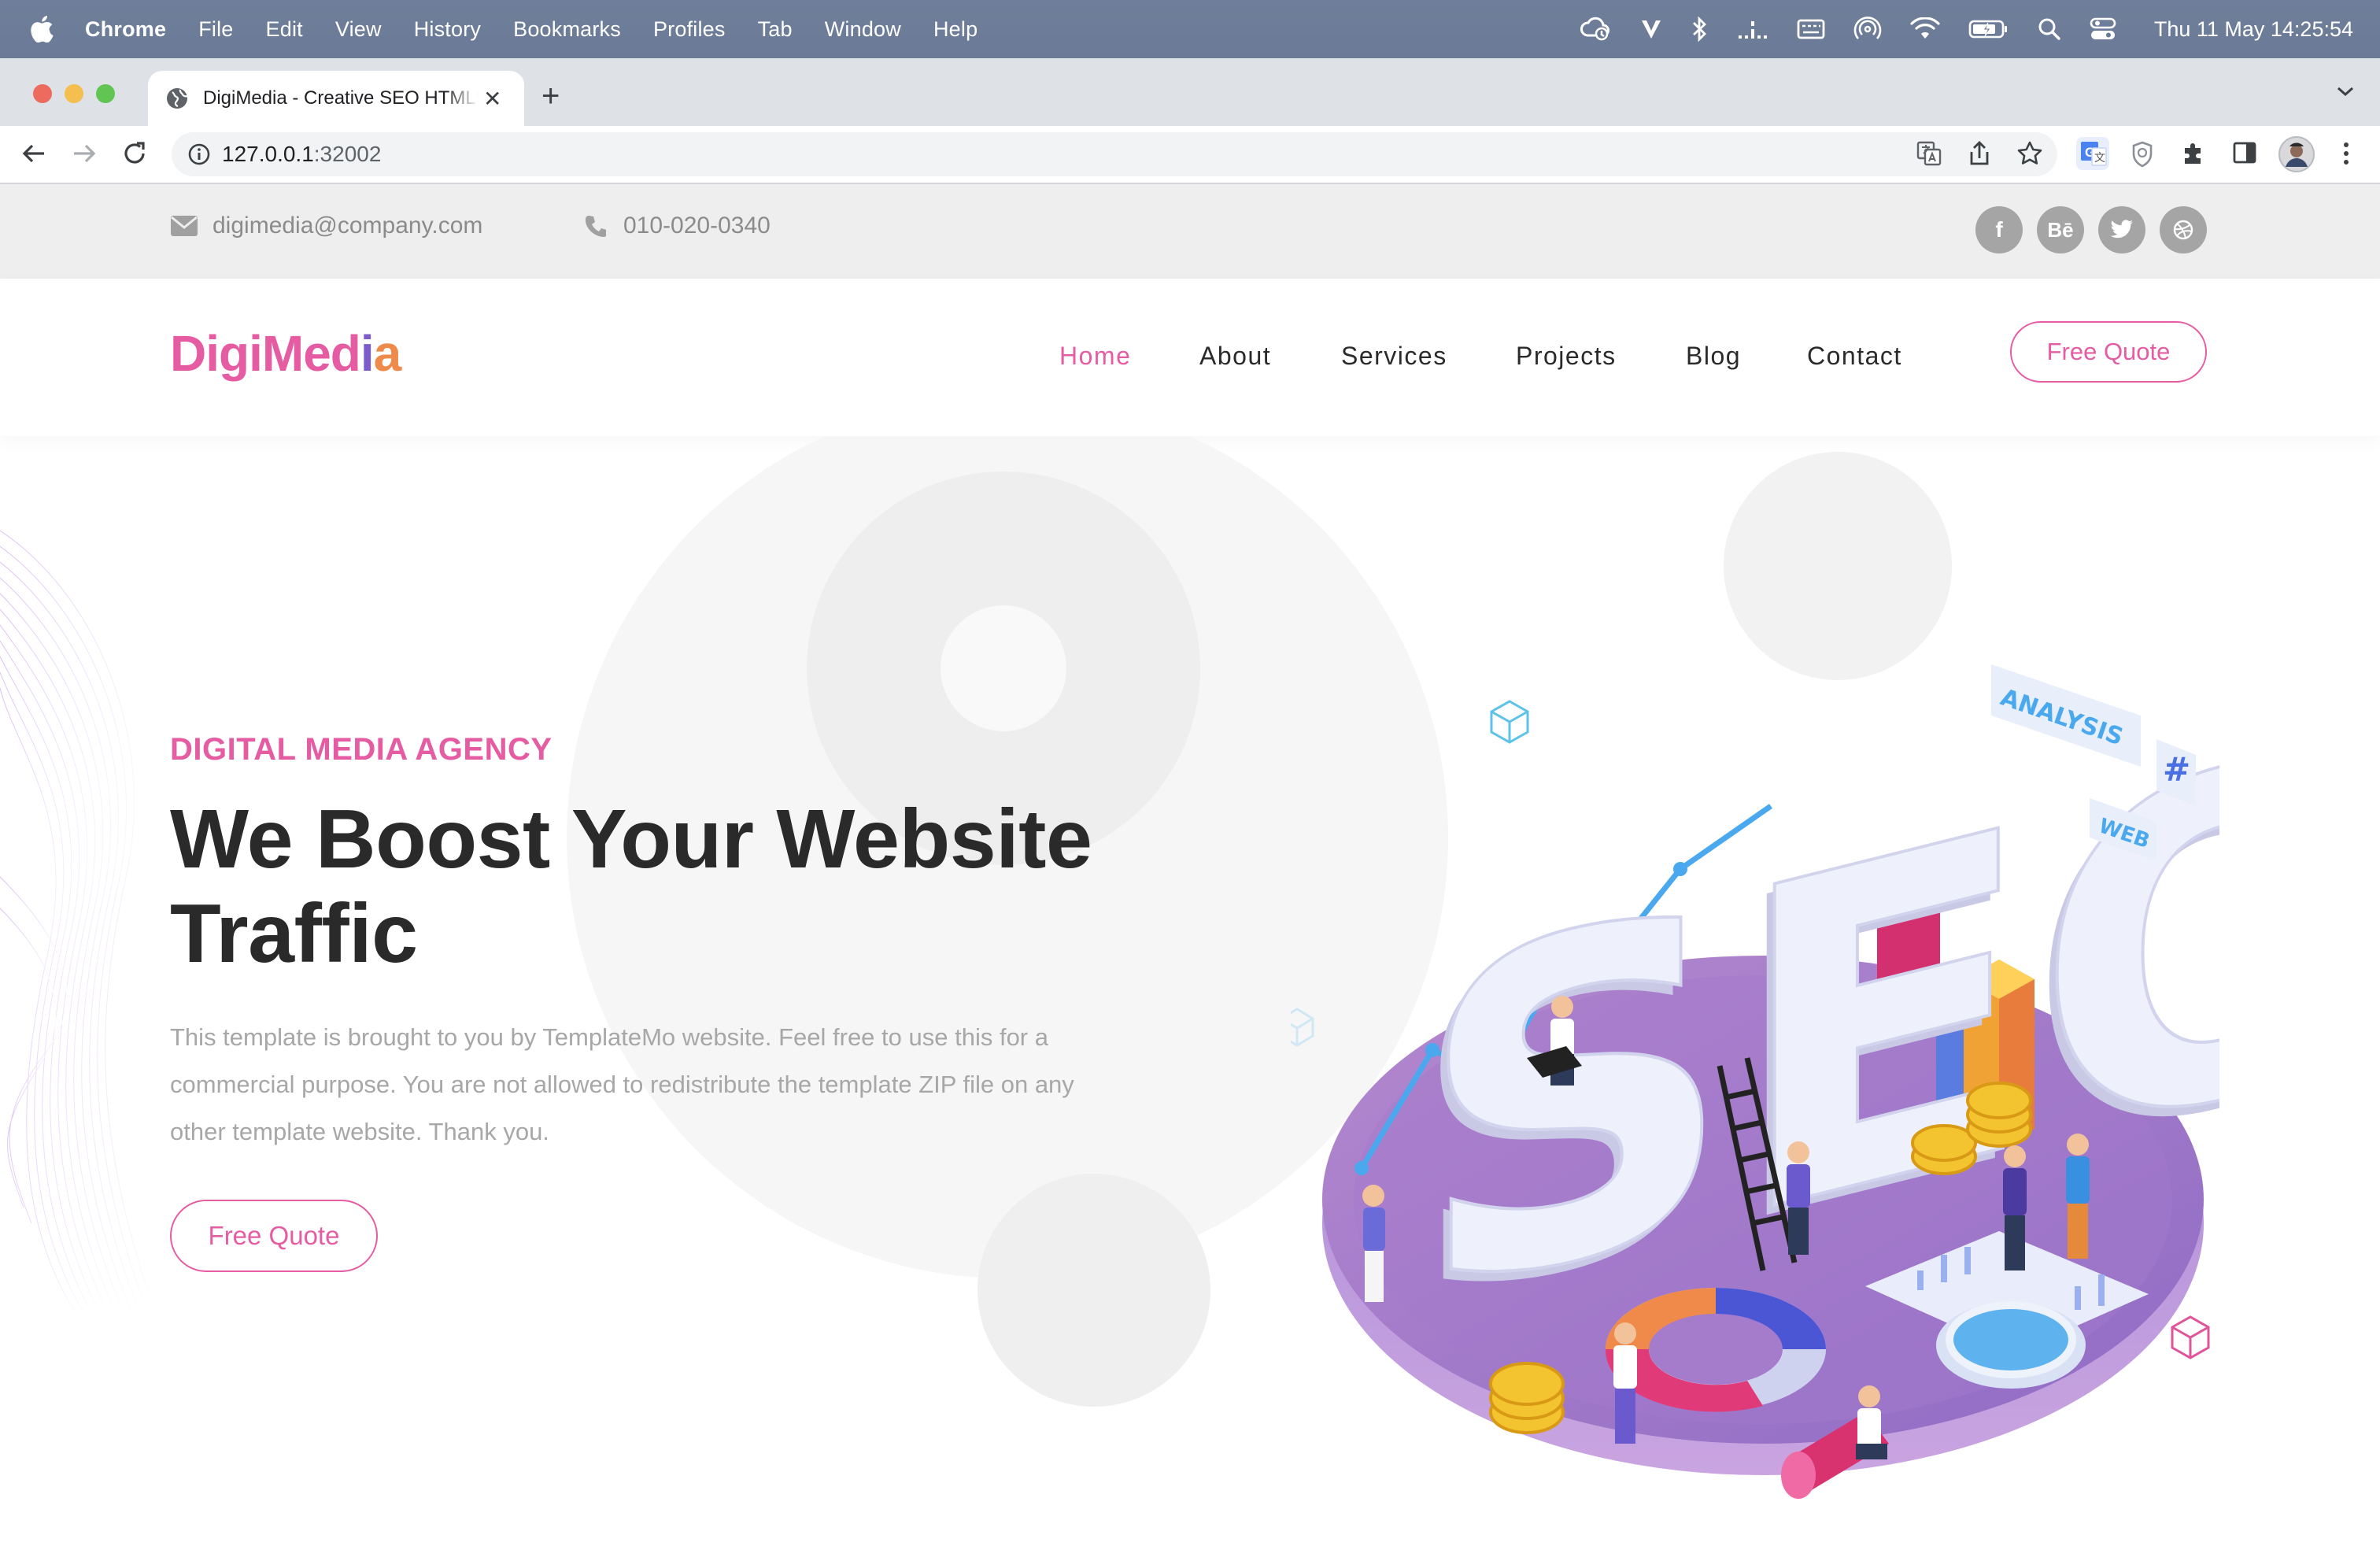  What do you see at coordinates (42, 94) in the screenshot?
I see `window-close-button` at bounding box center [42, 94].